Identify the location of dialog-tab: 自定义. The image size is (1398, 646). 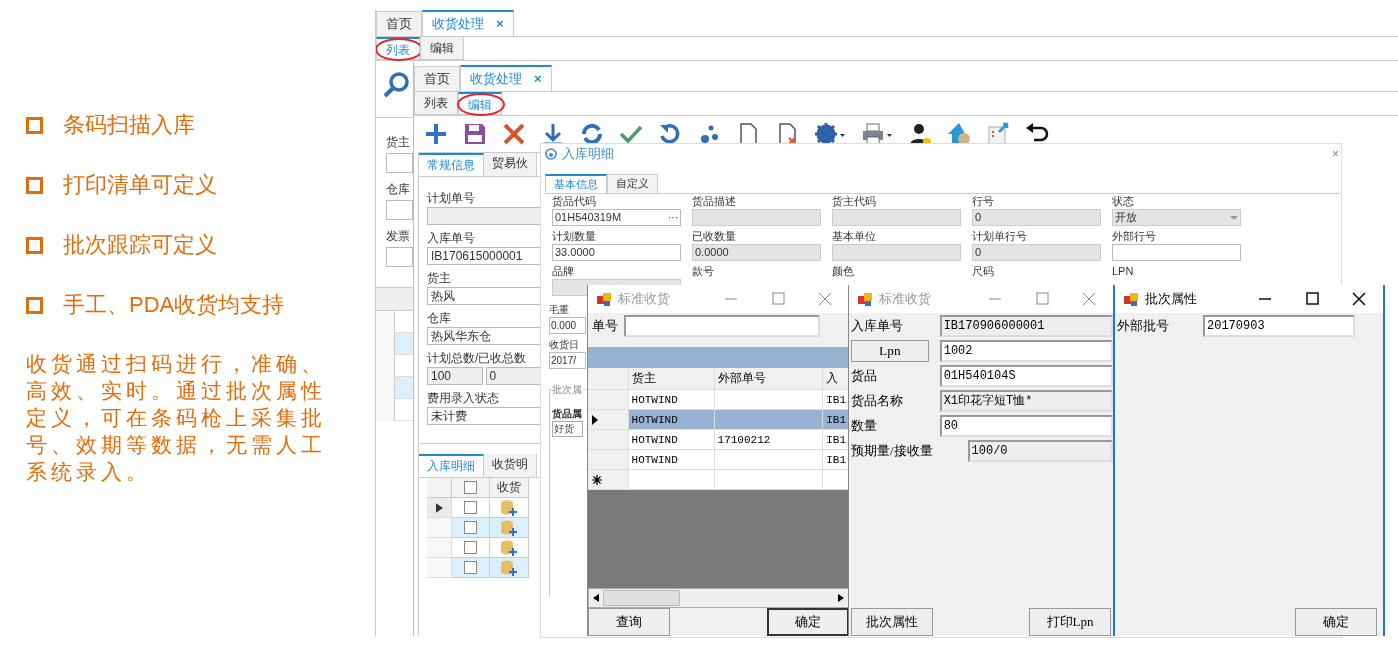
(632, 183).